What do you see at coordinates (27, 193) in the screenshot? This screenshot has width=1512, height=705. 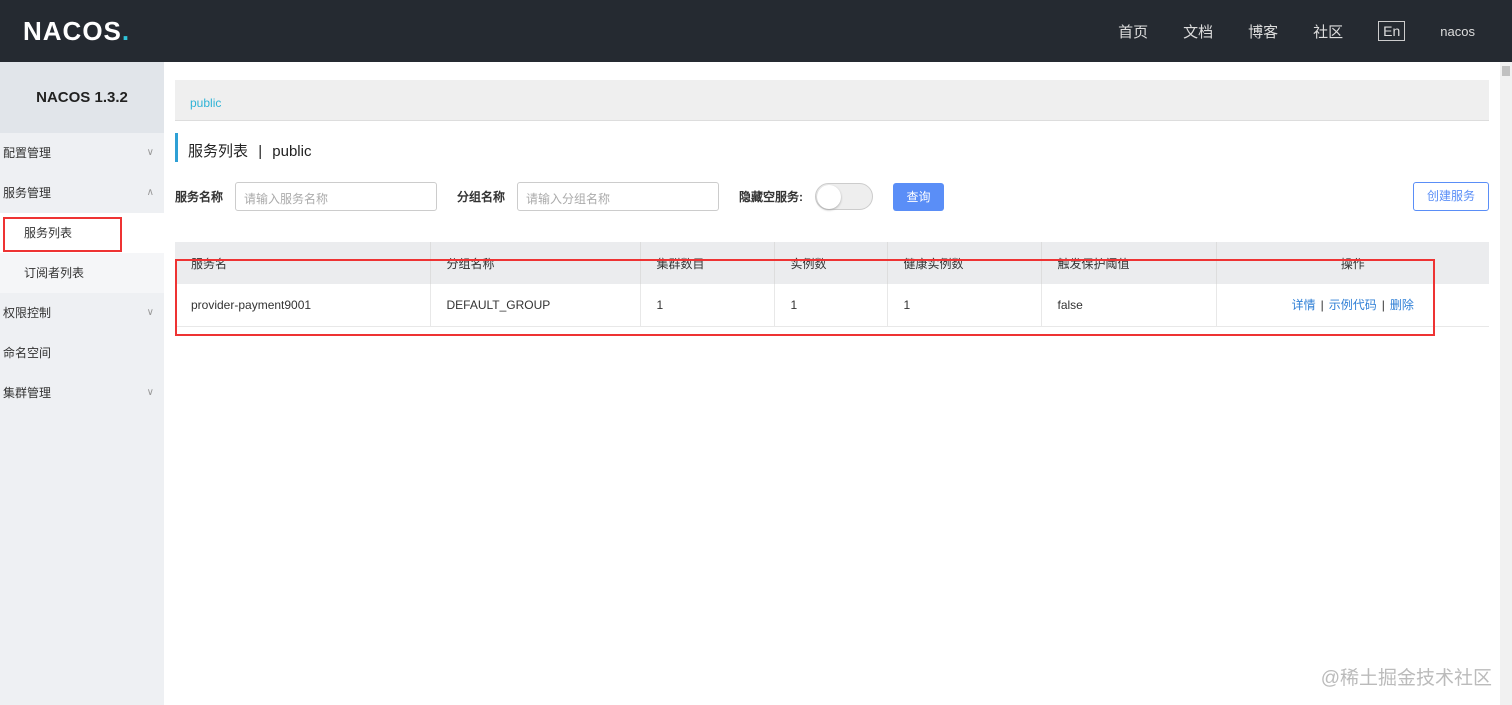 I see `label: 服务管理` at bounding box center [27, 193].